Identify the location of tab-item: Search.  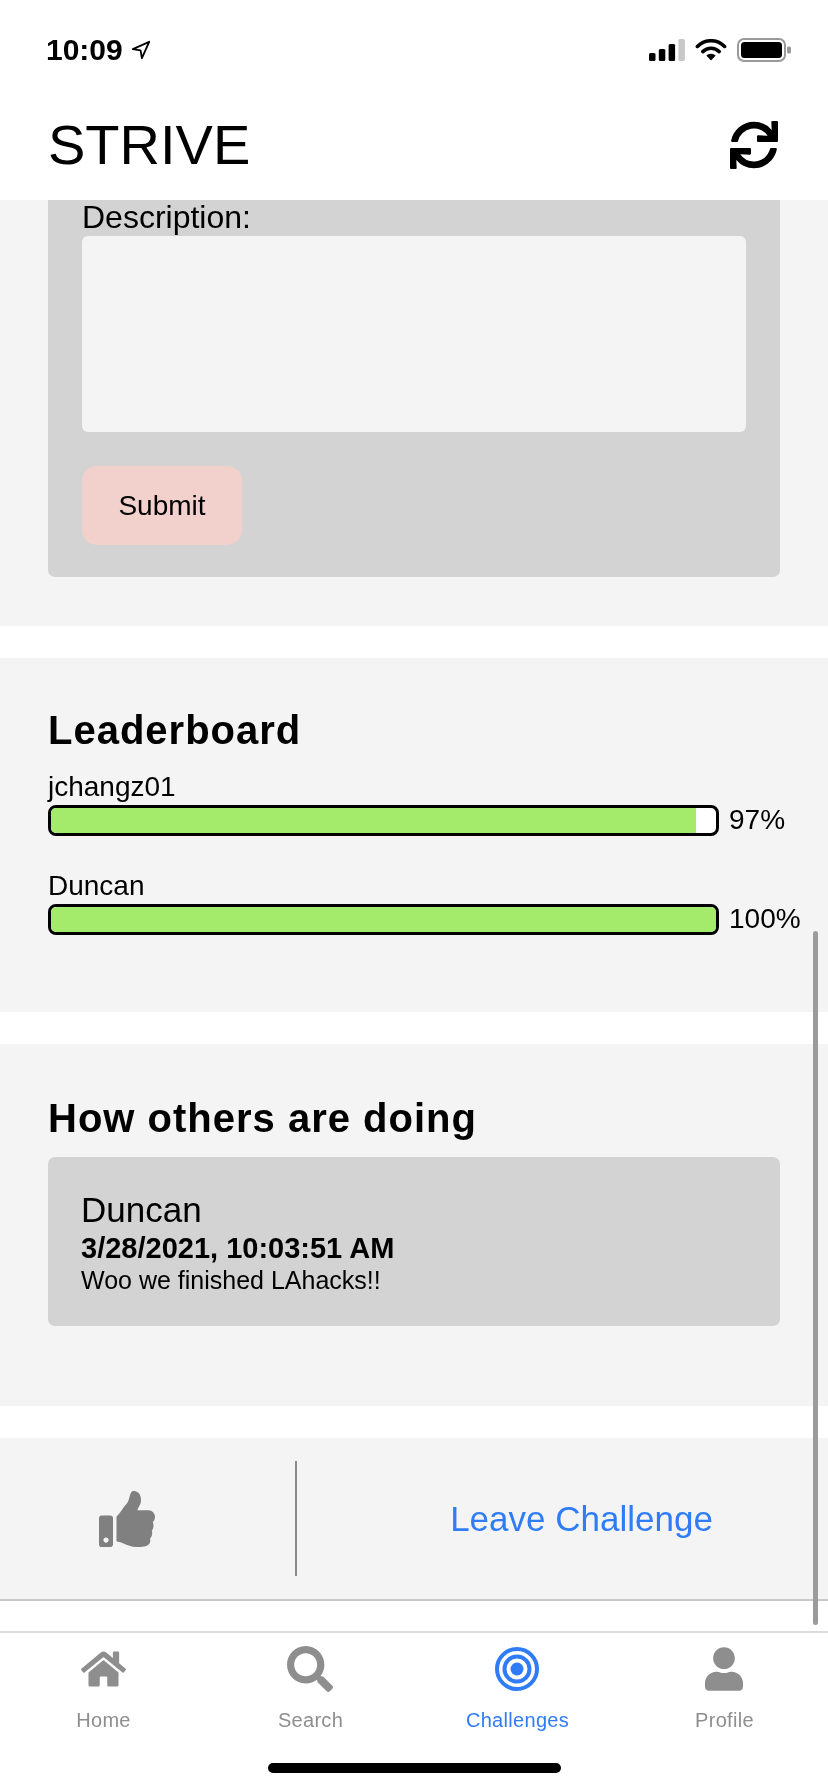
(310, 1689).